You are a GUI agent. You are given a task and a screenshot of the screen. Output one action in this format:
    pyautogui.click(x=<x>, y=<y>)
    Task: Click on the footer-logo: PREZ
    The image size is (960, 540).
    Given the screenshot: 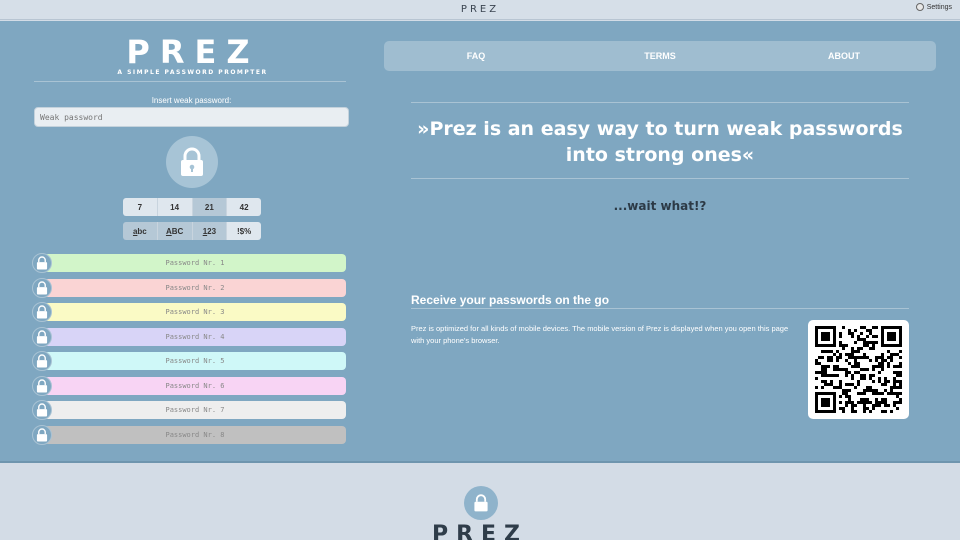 What is the action you would take?
    pyautogui.click(x=480, y=531)
    